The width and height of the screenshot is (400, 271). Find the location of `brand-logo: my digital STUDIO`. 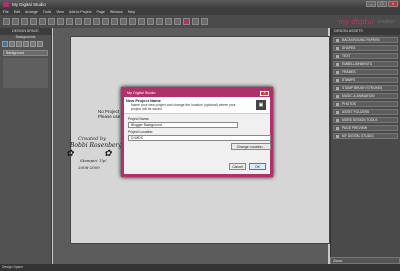

brand-logo: my digital STUDIO is located at coordinates (367, 21).